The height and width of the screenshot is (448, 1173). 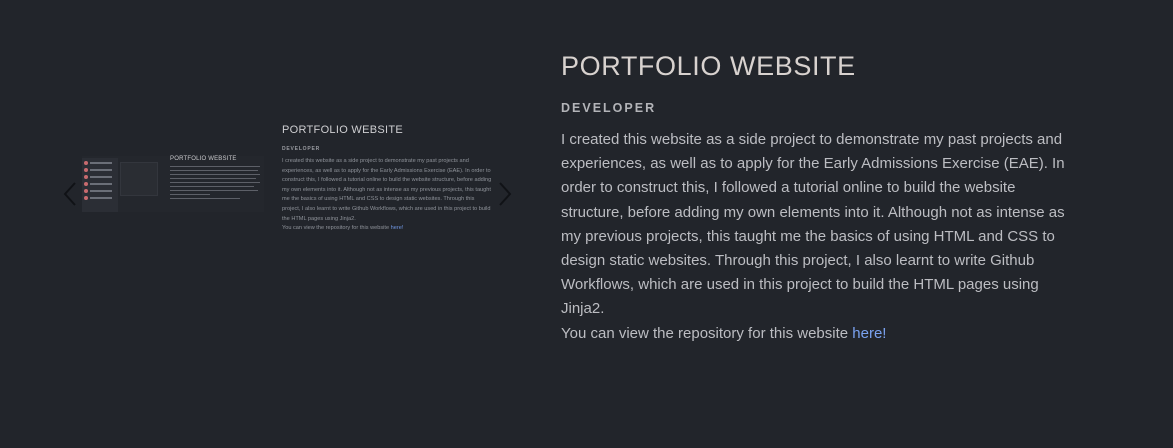 I want to click on mini-sidebar, so click(x=100, y=185).